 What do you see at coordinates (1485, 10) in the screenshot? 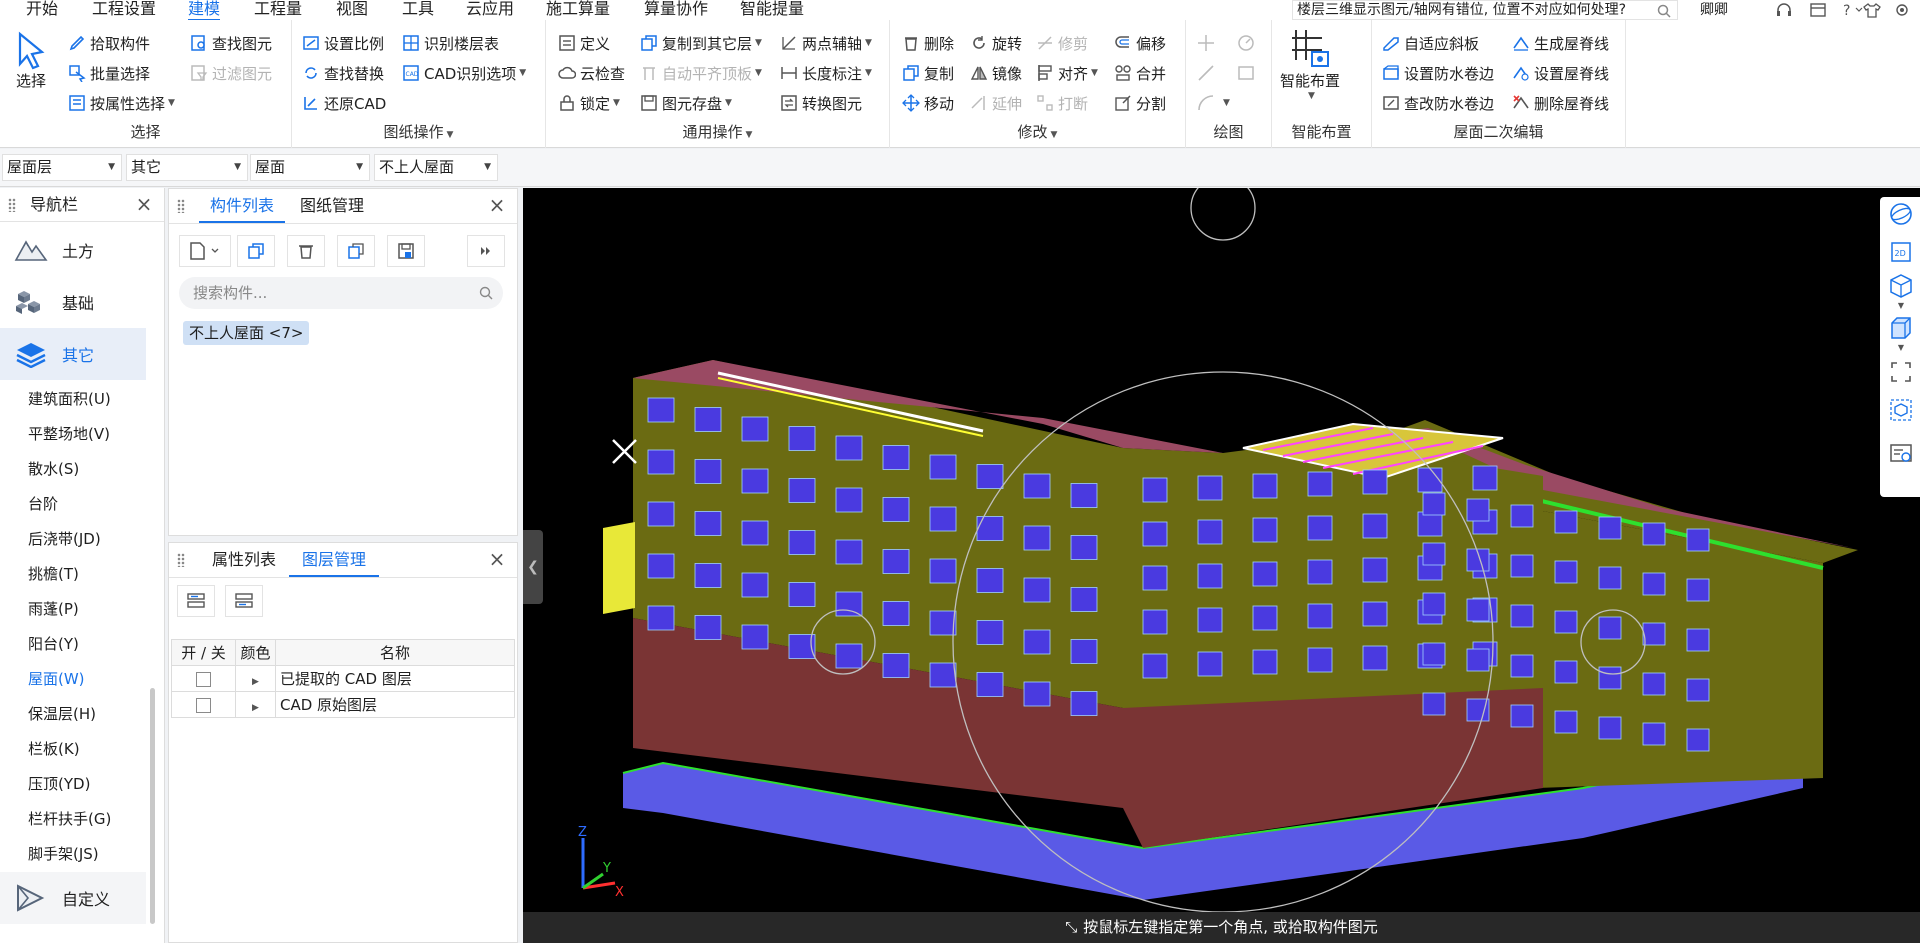
I see `help-search-input: 楼层三维显示图元/轴网有错位, 位置不对应如何处理?` at bounding box center [1485, 10].